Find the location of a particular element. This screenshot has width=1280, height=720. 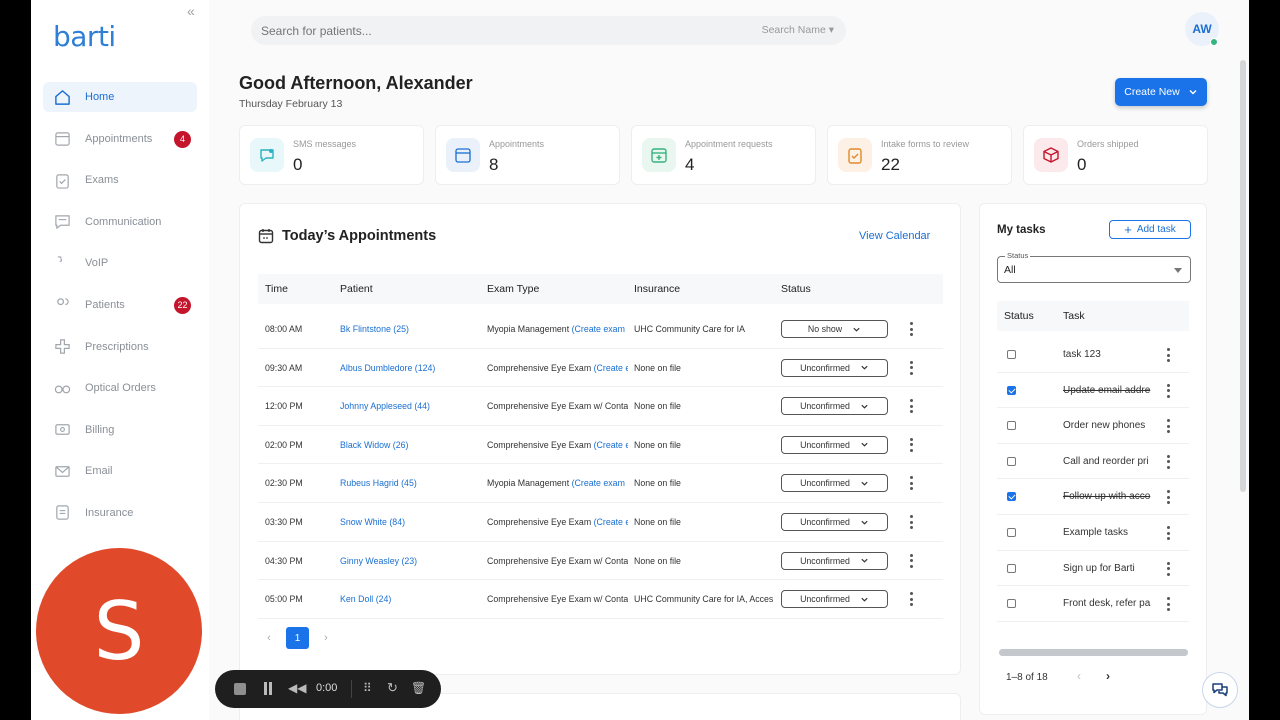

col-insurance: Insurance is located at coordinates (657, 289).